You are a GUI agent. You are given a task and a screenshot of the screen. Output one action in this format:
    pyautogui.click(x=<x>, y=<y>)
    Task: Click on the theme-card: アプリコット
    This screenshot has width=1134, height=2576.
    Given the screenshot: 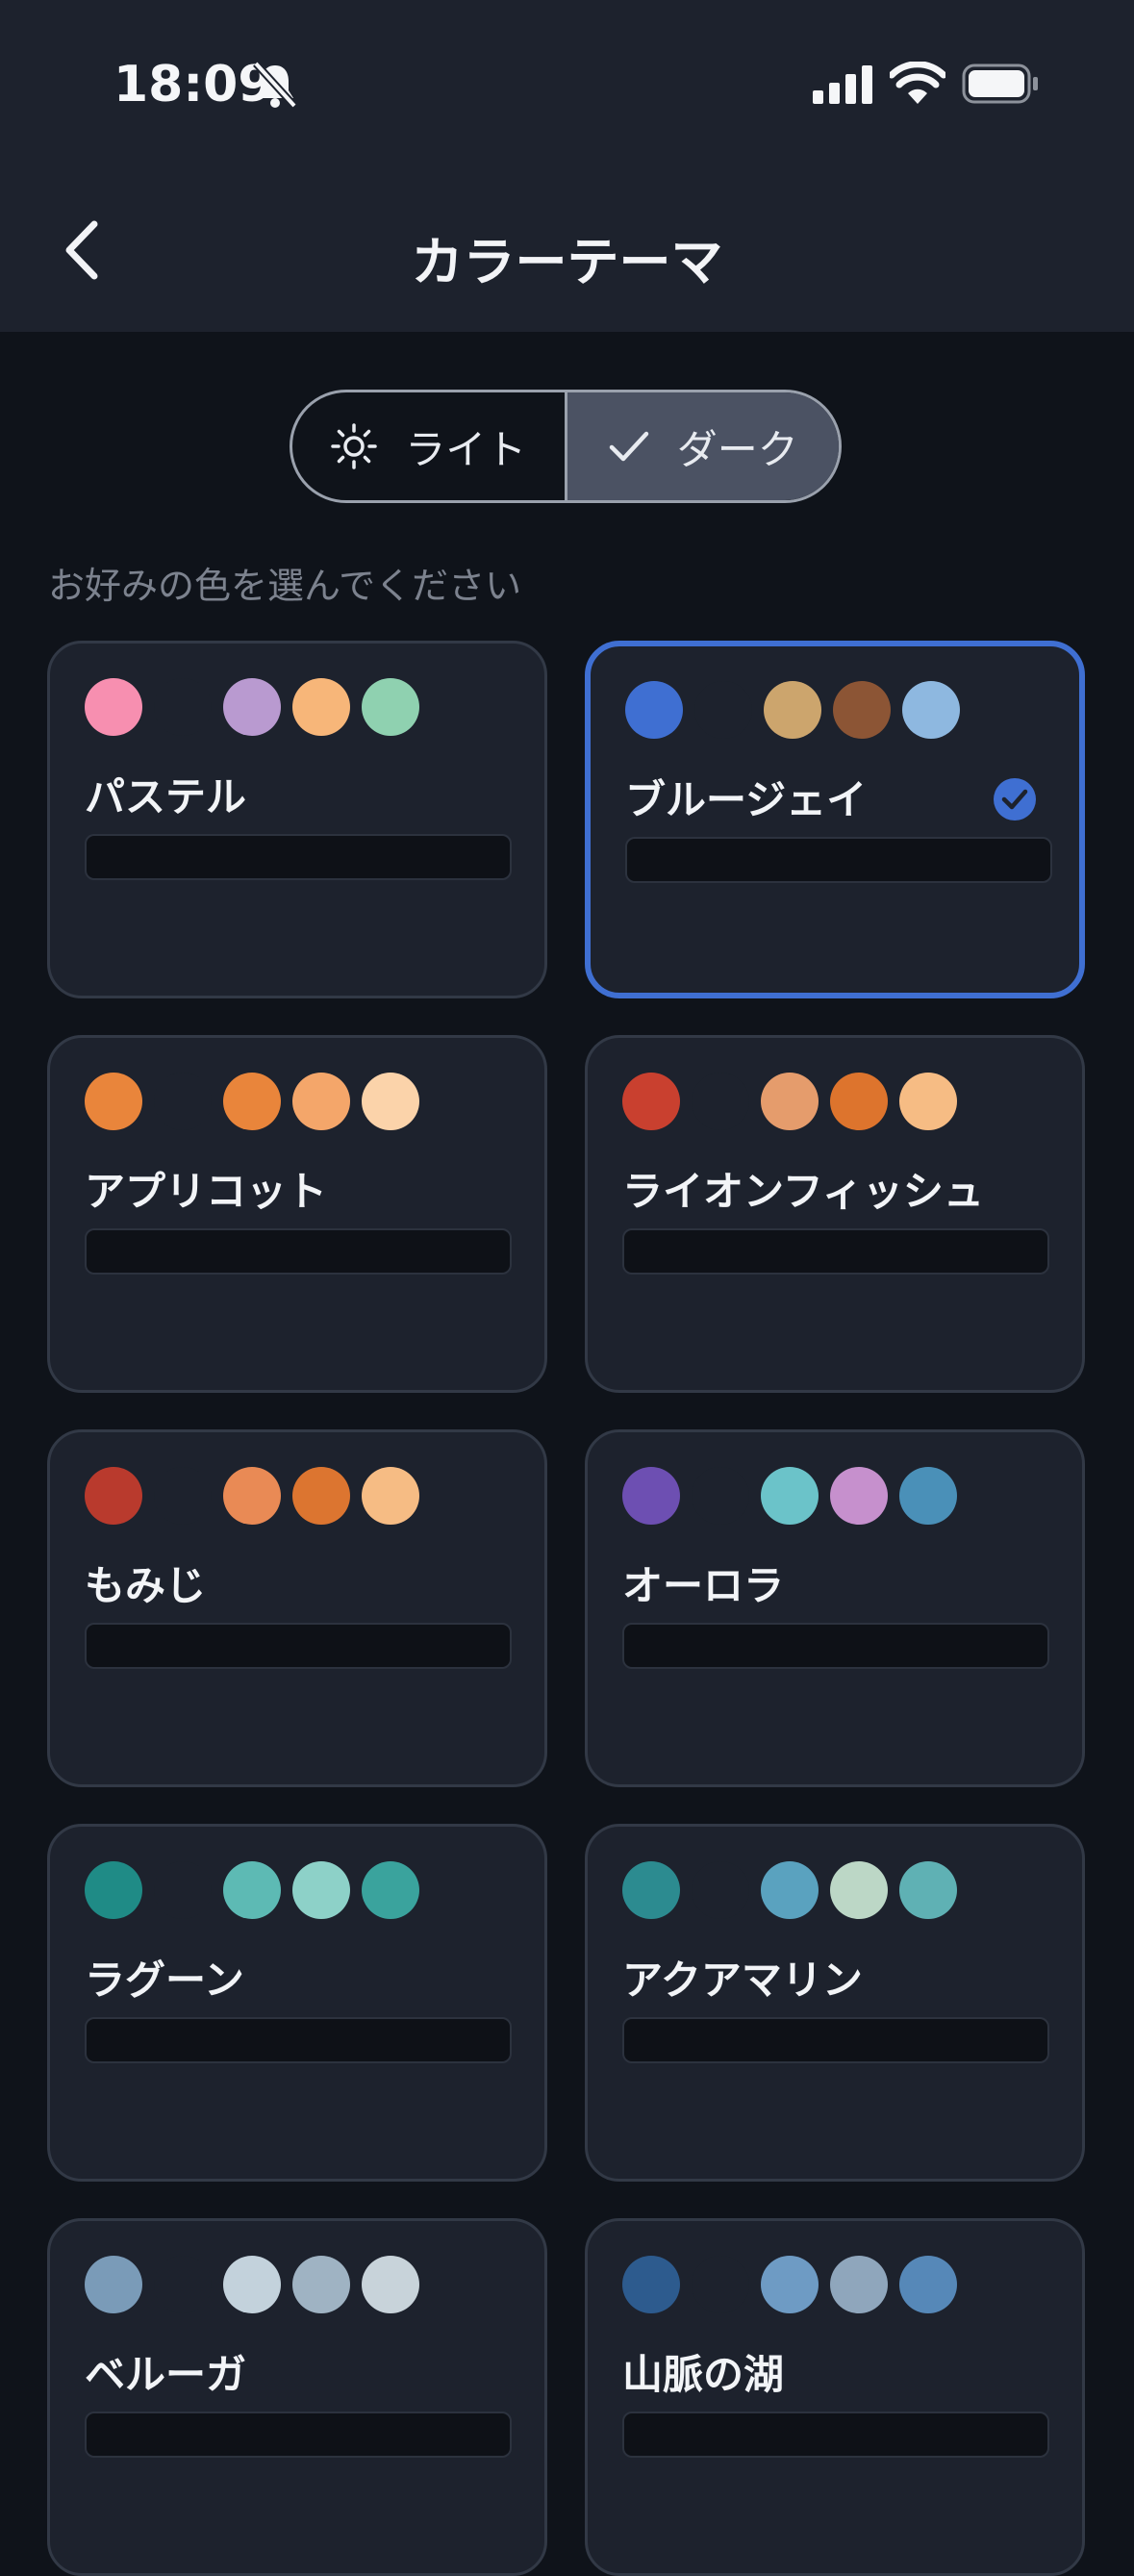 What is the action you would take?
    pyautogui.click(x=297, y=1214)
    